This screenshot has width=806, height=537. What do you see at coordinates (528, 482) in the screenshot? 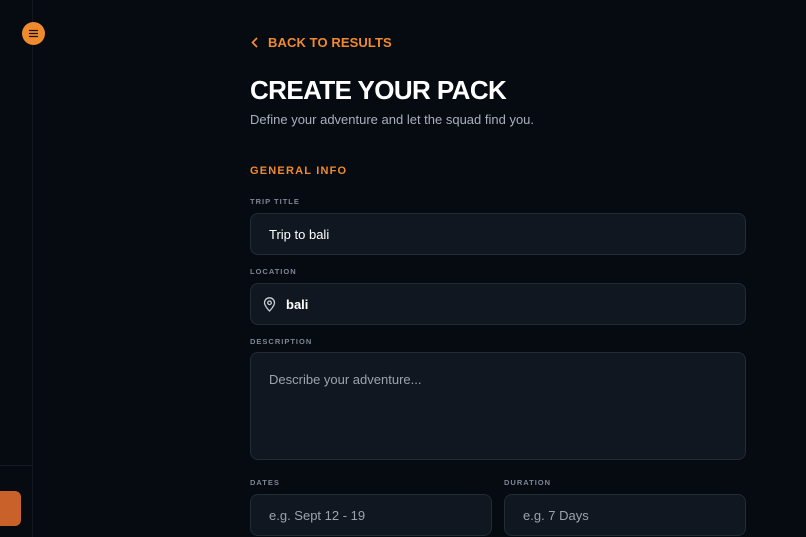
I see `duration-label: DURATION` at bounding box center [528, 482].